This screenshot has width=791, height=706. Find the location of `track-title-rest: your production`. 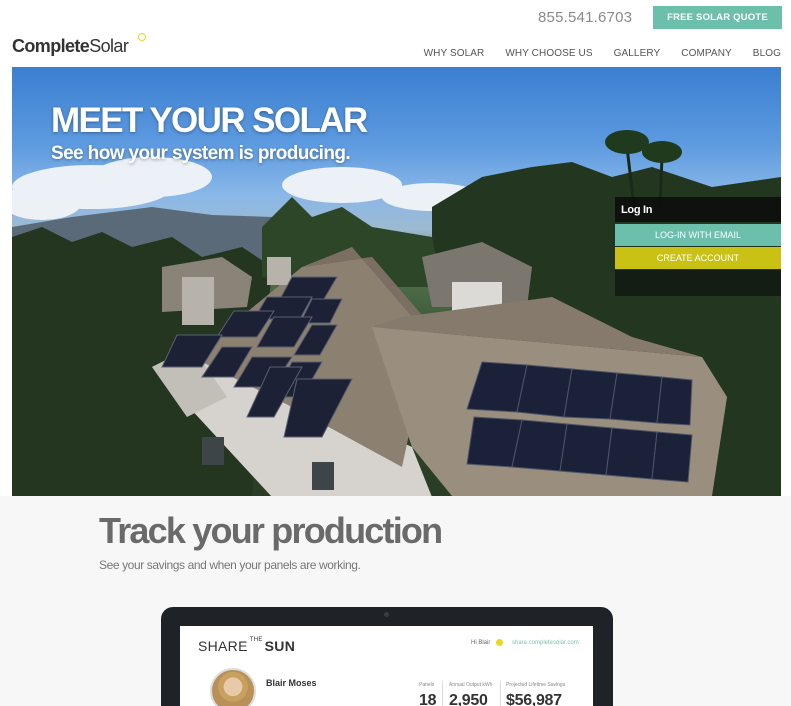

track-title-rest: your production is located at coordinates (313, 530).